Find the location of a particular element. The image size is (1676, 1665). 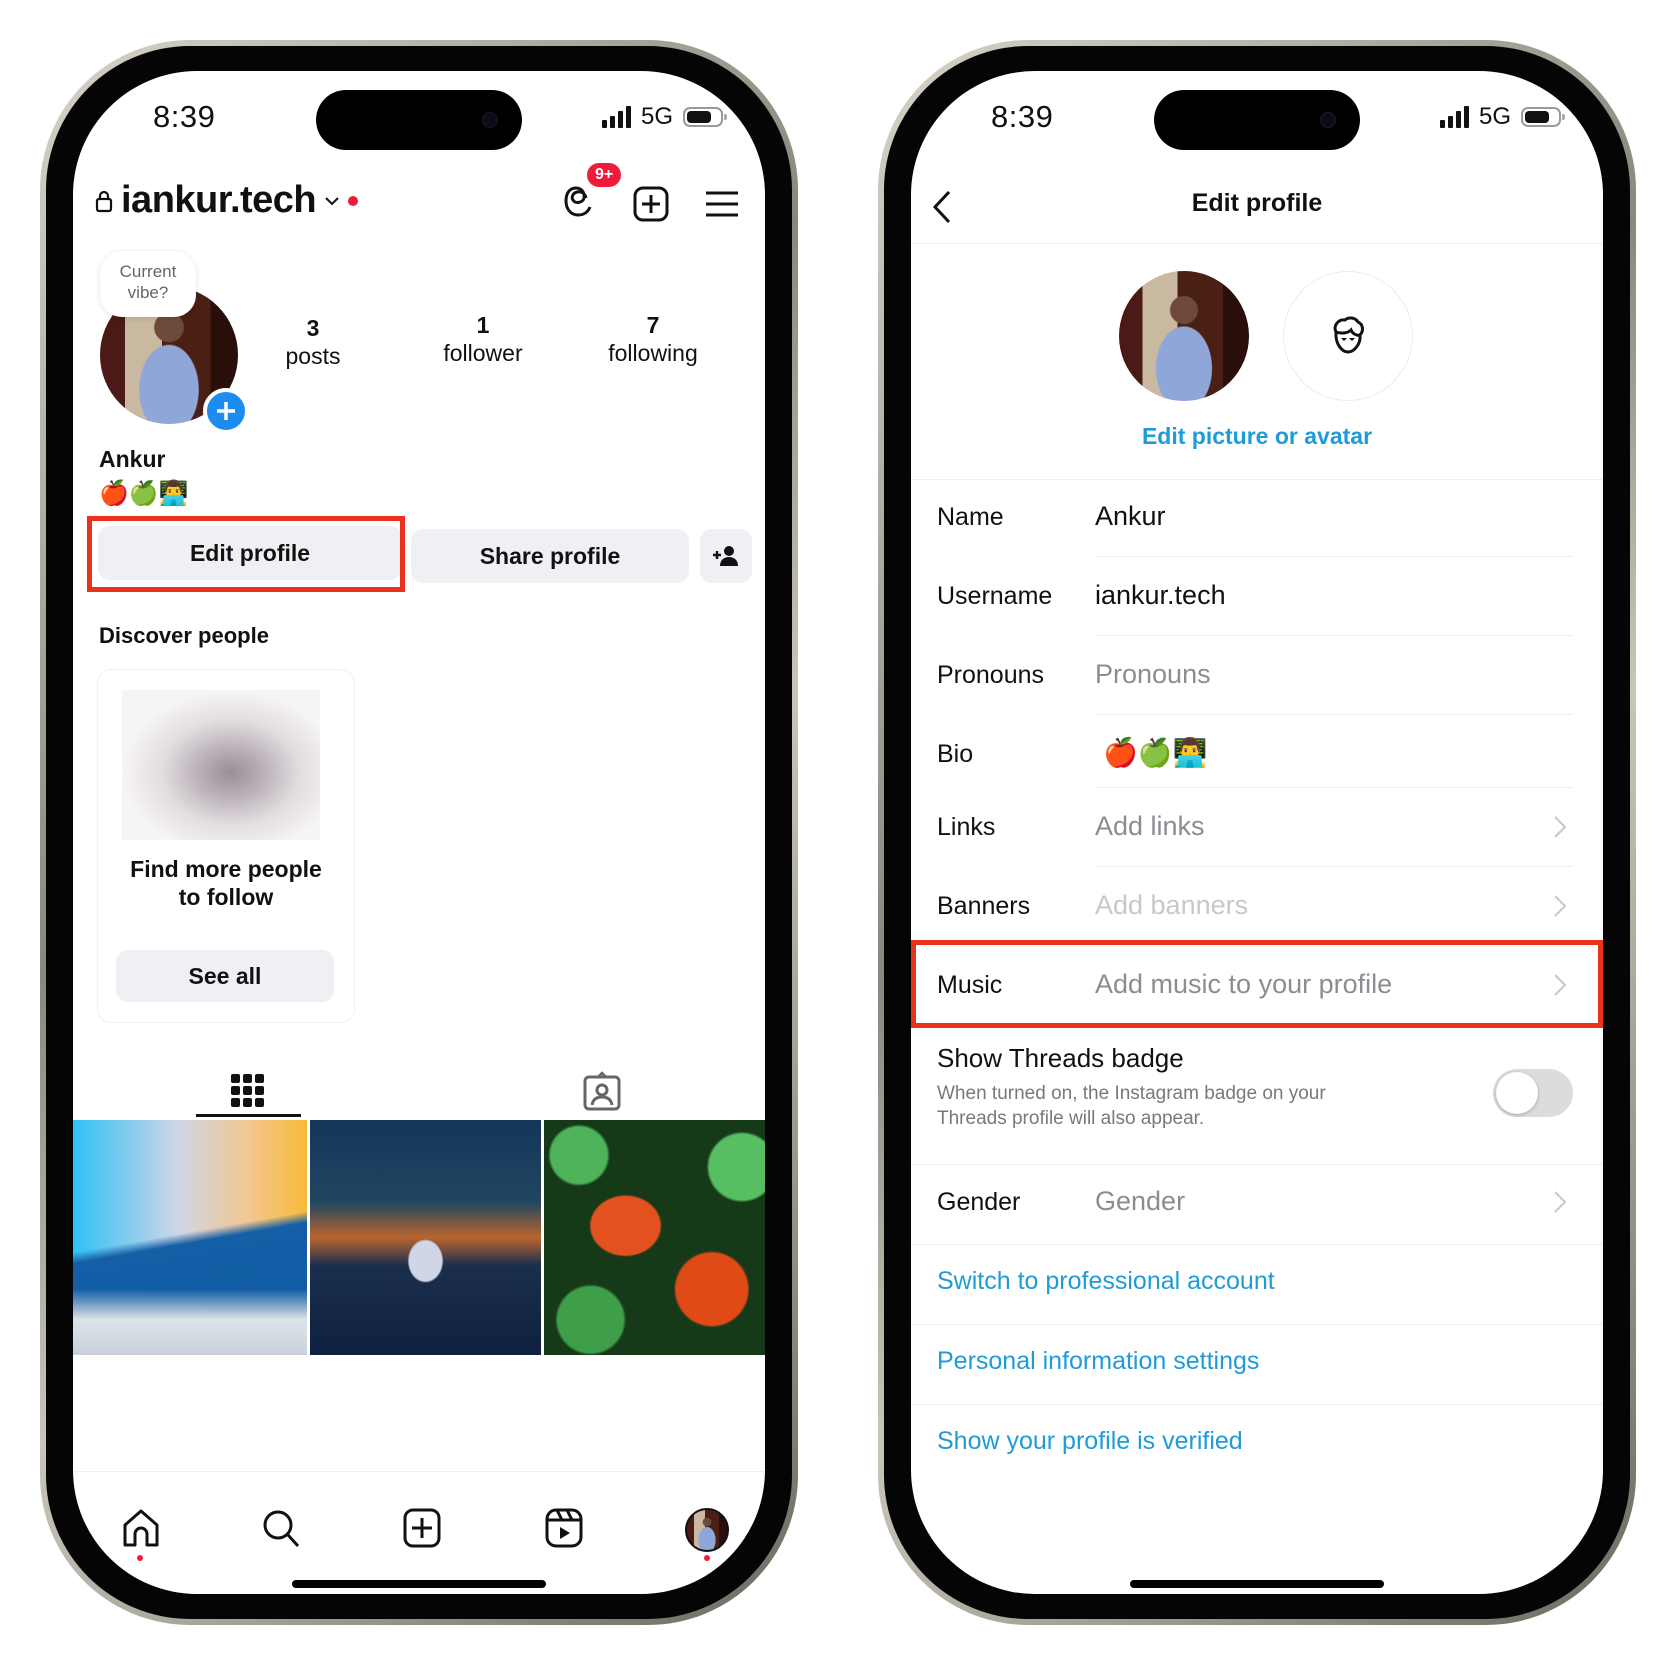

field-row-bio: Bio 🍎🍏👨‍💻 is located at coordinates (1255, 768).